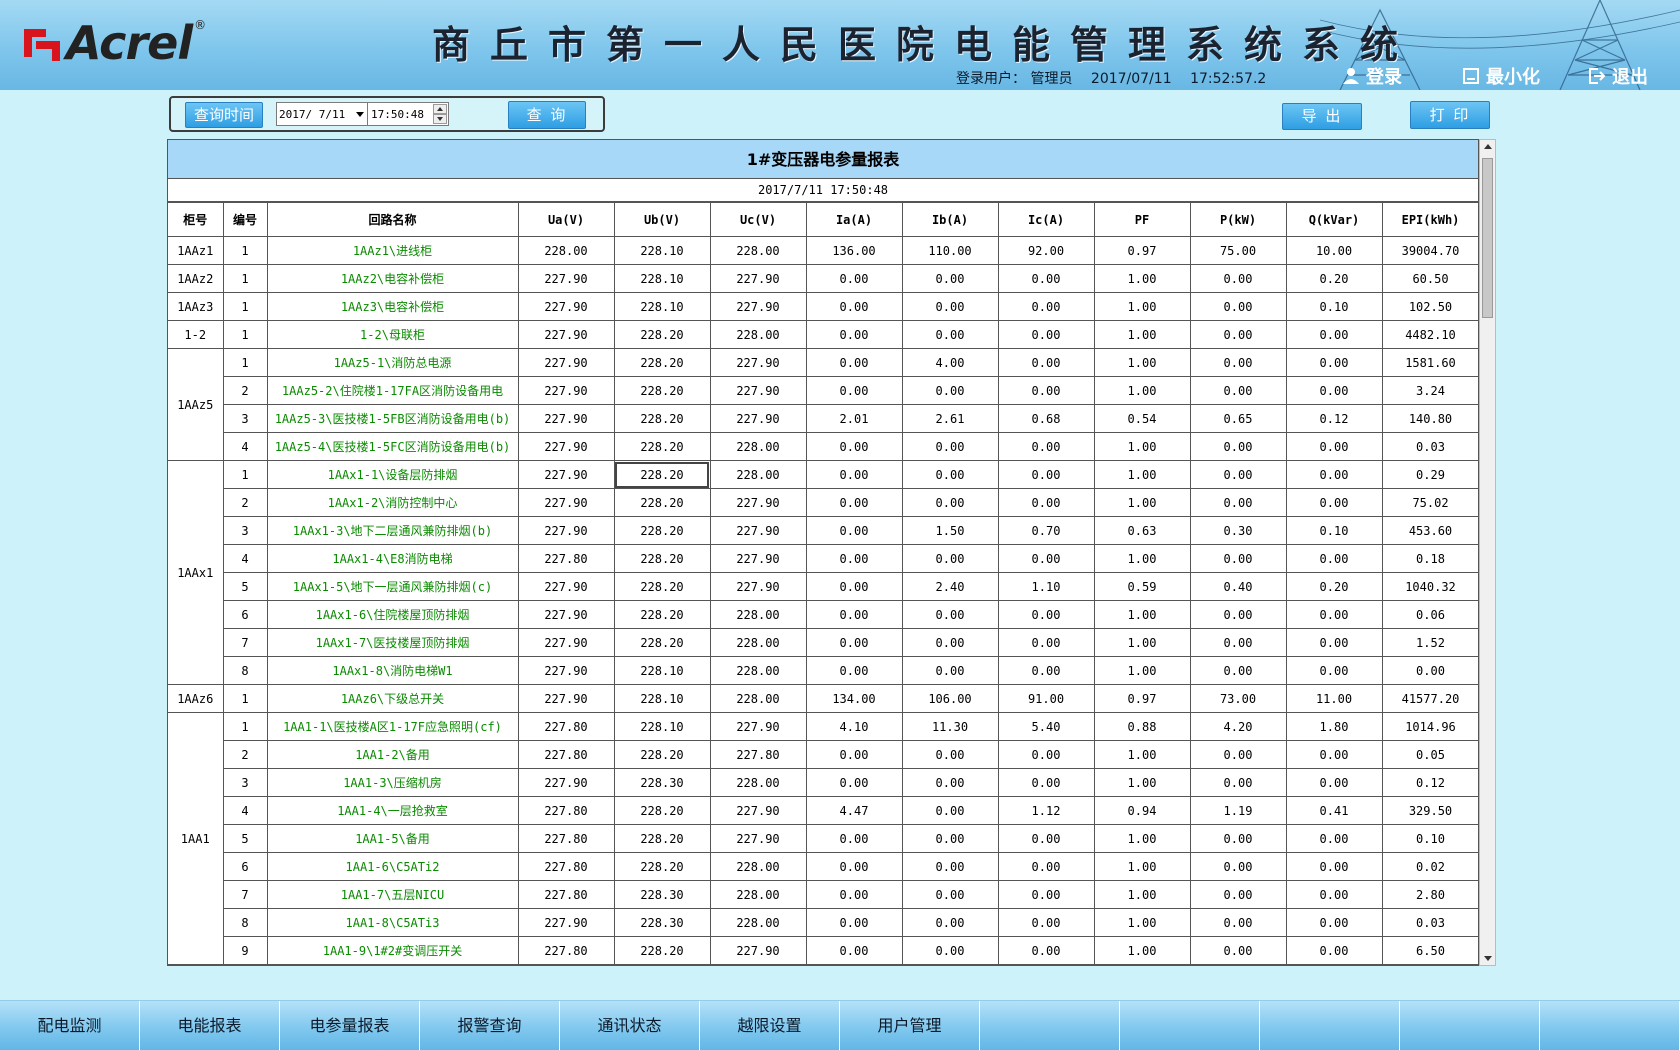  Describe the element at coordinates (566, 278) in the screenshot. I see `value-cell-ua: 227.90` at that location.